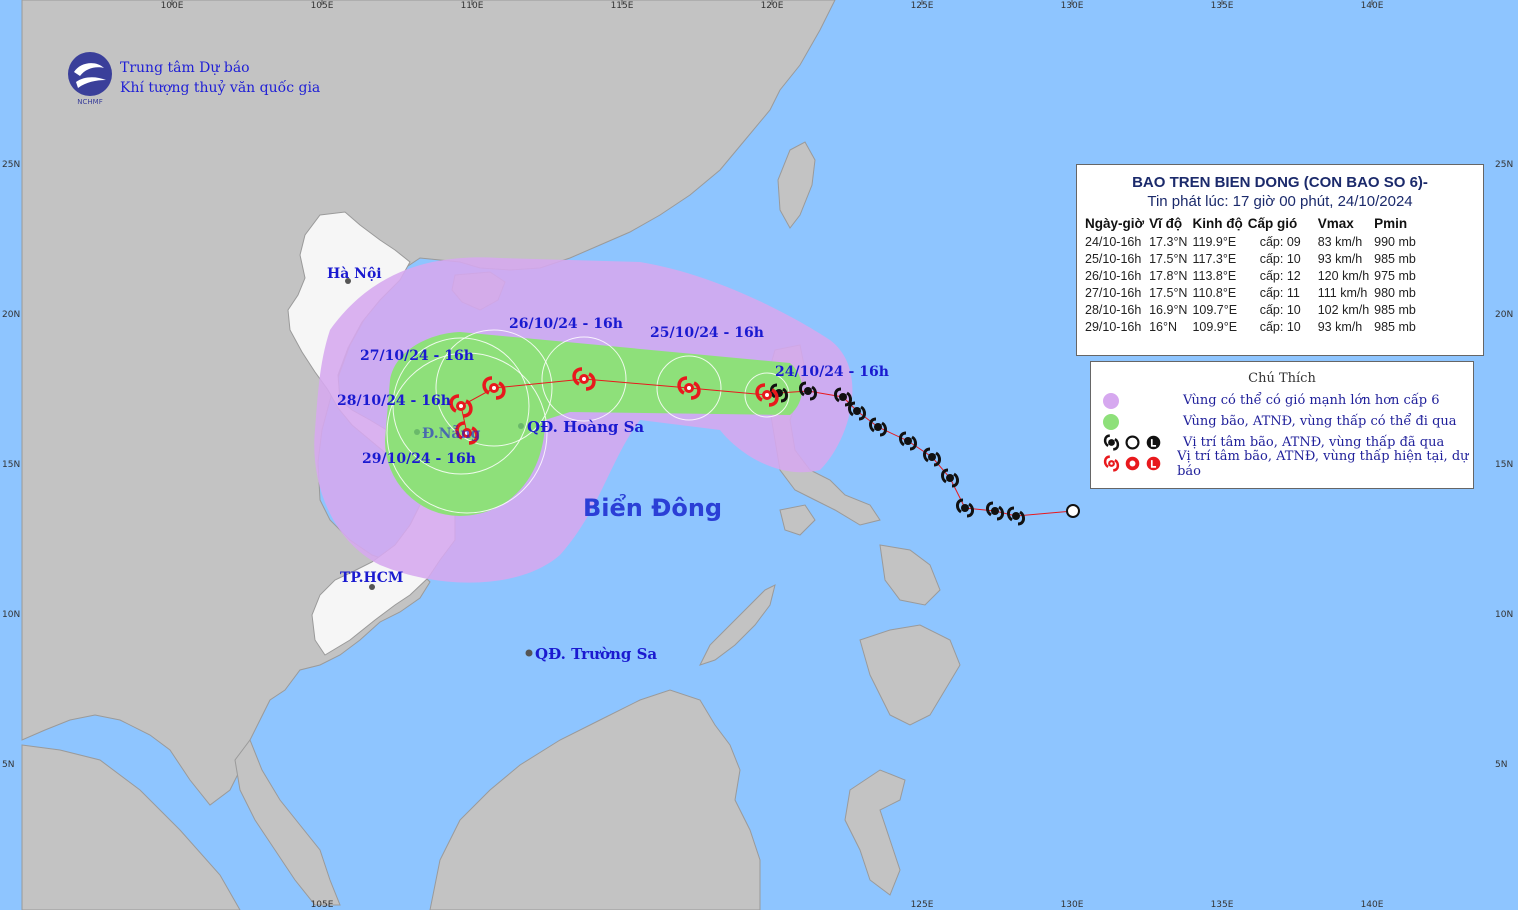  Describe the element at coordinates (1113, 275) in the screenshot. I see `cell: 26/10-16h` at that location.